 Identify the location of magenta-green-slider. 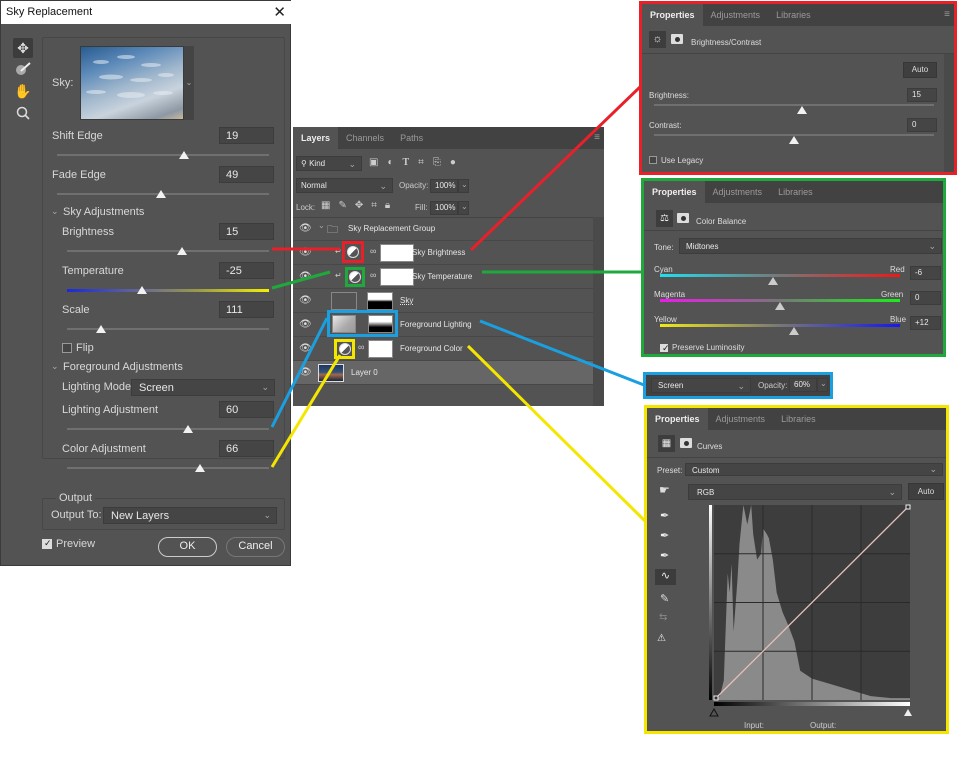
(780, 304).